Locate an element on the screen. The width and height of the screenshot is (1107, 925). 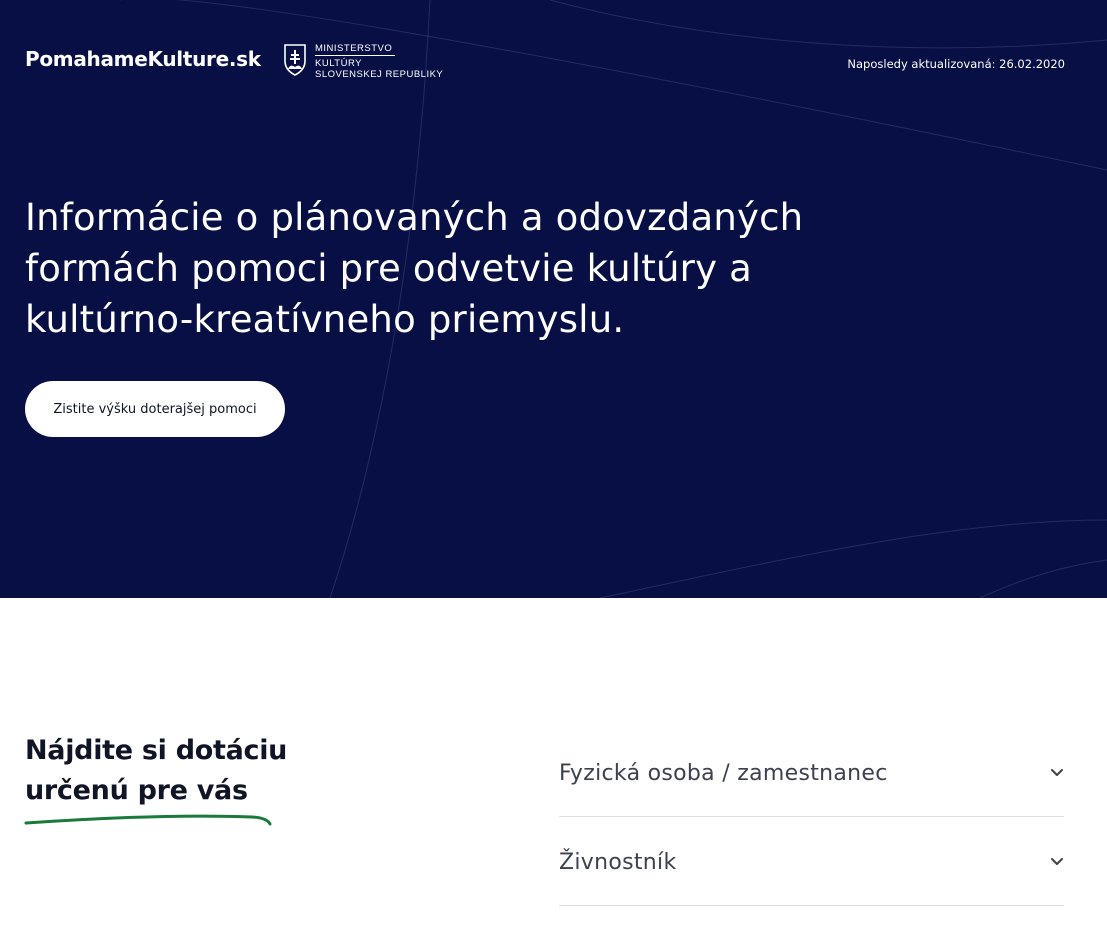
accordion-item-label: Fyzická osoba / zamestnanec is located at coordinates (723, 773).